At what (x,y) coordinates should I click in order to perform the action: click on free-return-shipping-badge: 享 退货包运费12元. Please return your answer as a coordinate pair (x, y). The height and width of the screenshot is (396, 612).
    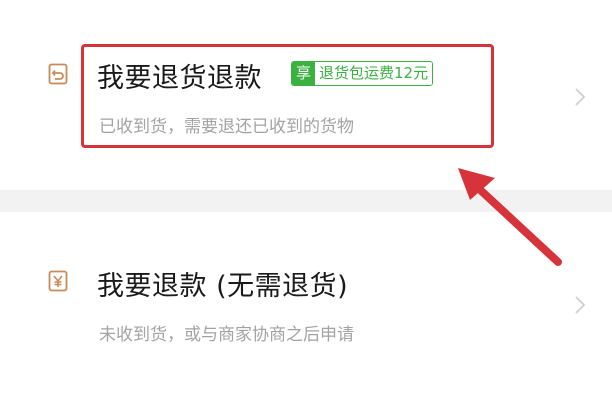
    Looking at the image, I should click on (362, 73).